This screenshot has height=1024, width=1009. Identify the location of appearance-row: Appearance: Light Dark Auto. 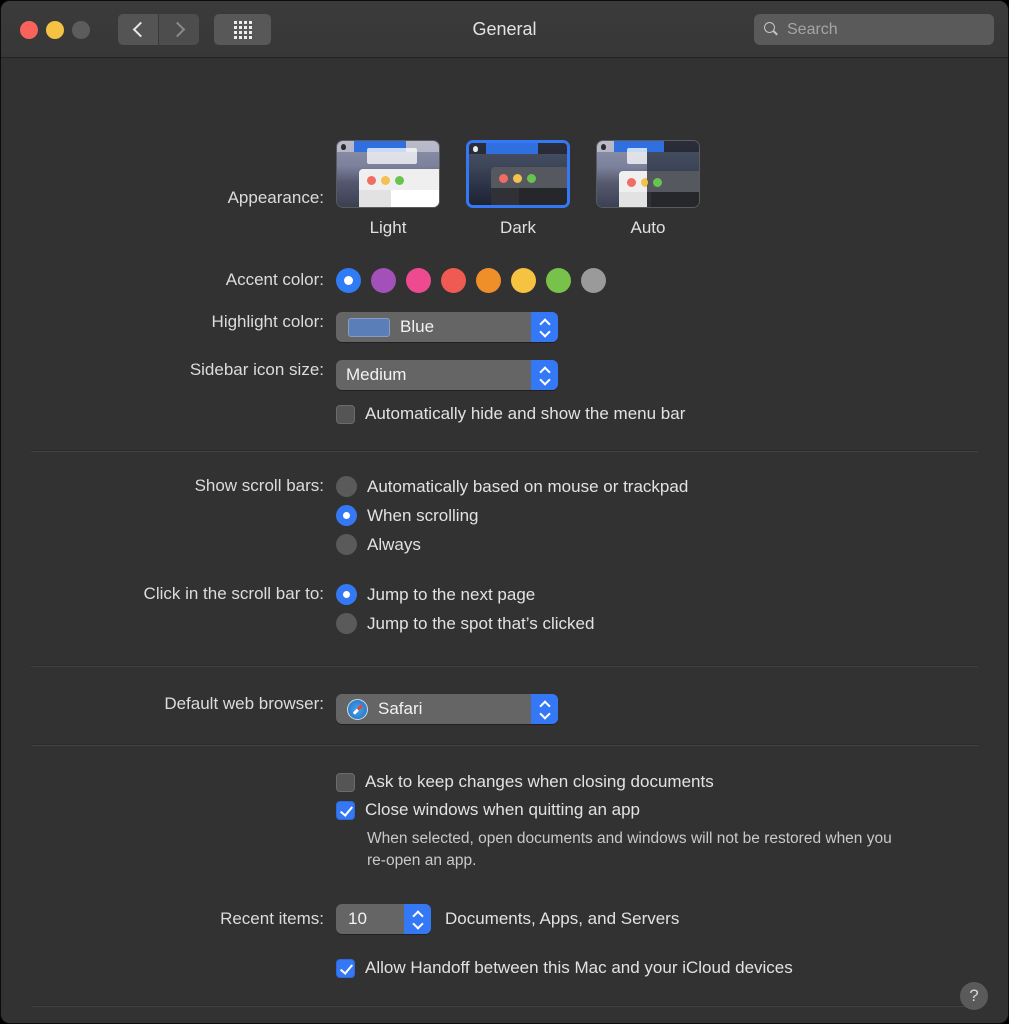
(504, 189).